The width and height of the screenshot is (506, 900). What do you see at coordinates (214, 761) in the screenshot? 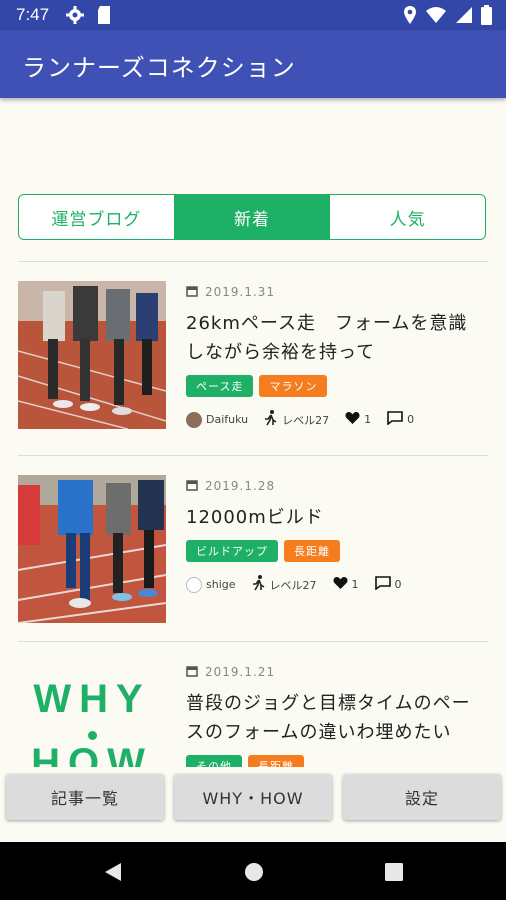
I see `article-tag: その他` at bounding box center [214, 761].